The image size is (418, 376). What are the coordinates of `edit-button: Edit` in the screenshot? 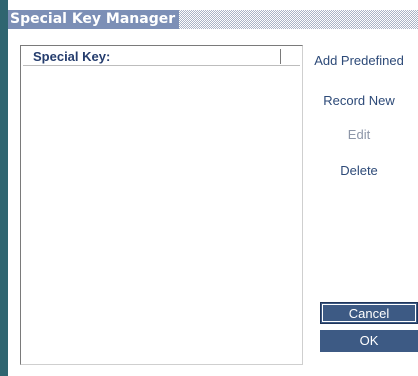 It's located at (359, 135).